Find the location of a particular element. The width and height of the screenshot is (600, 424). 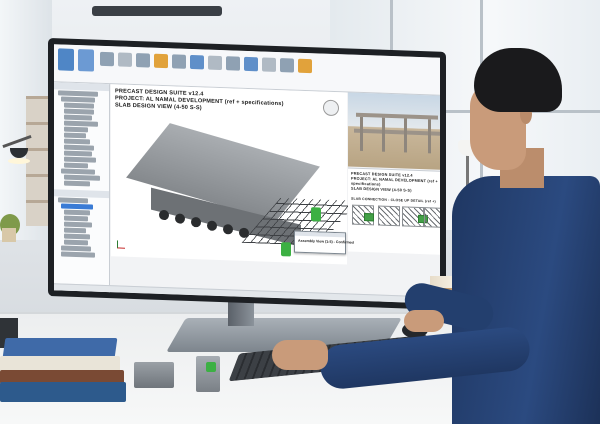

dialog-titlebar is located at coordinates (320, 234).